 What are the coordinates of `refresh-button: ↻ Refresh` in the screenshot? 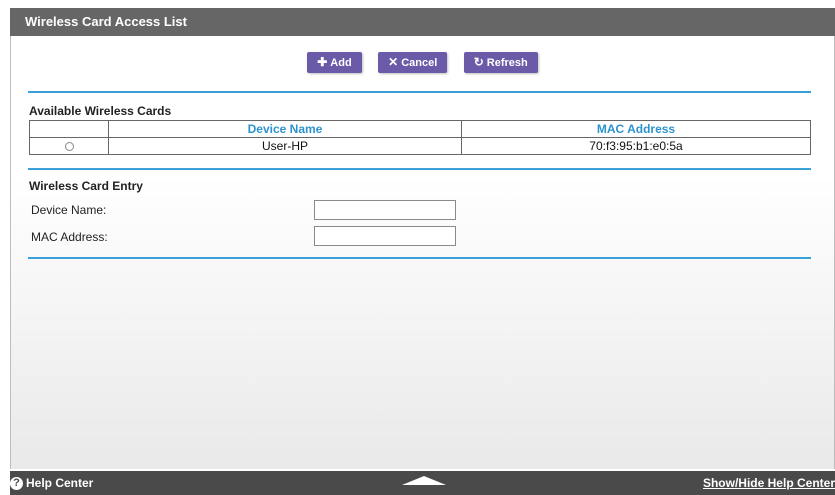 It's located at (500, 62).